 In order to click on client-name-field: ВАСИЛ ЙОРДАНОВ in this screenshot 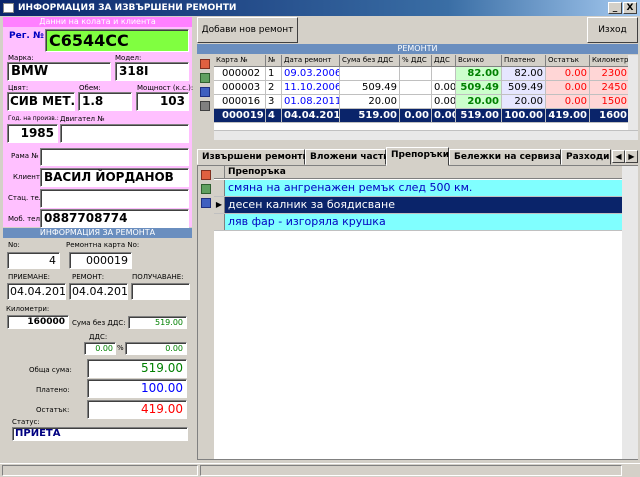, I will do `click(114, 177)`.